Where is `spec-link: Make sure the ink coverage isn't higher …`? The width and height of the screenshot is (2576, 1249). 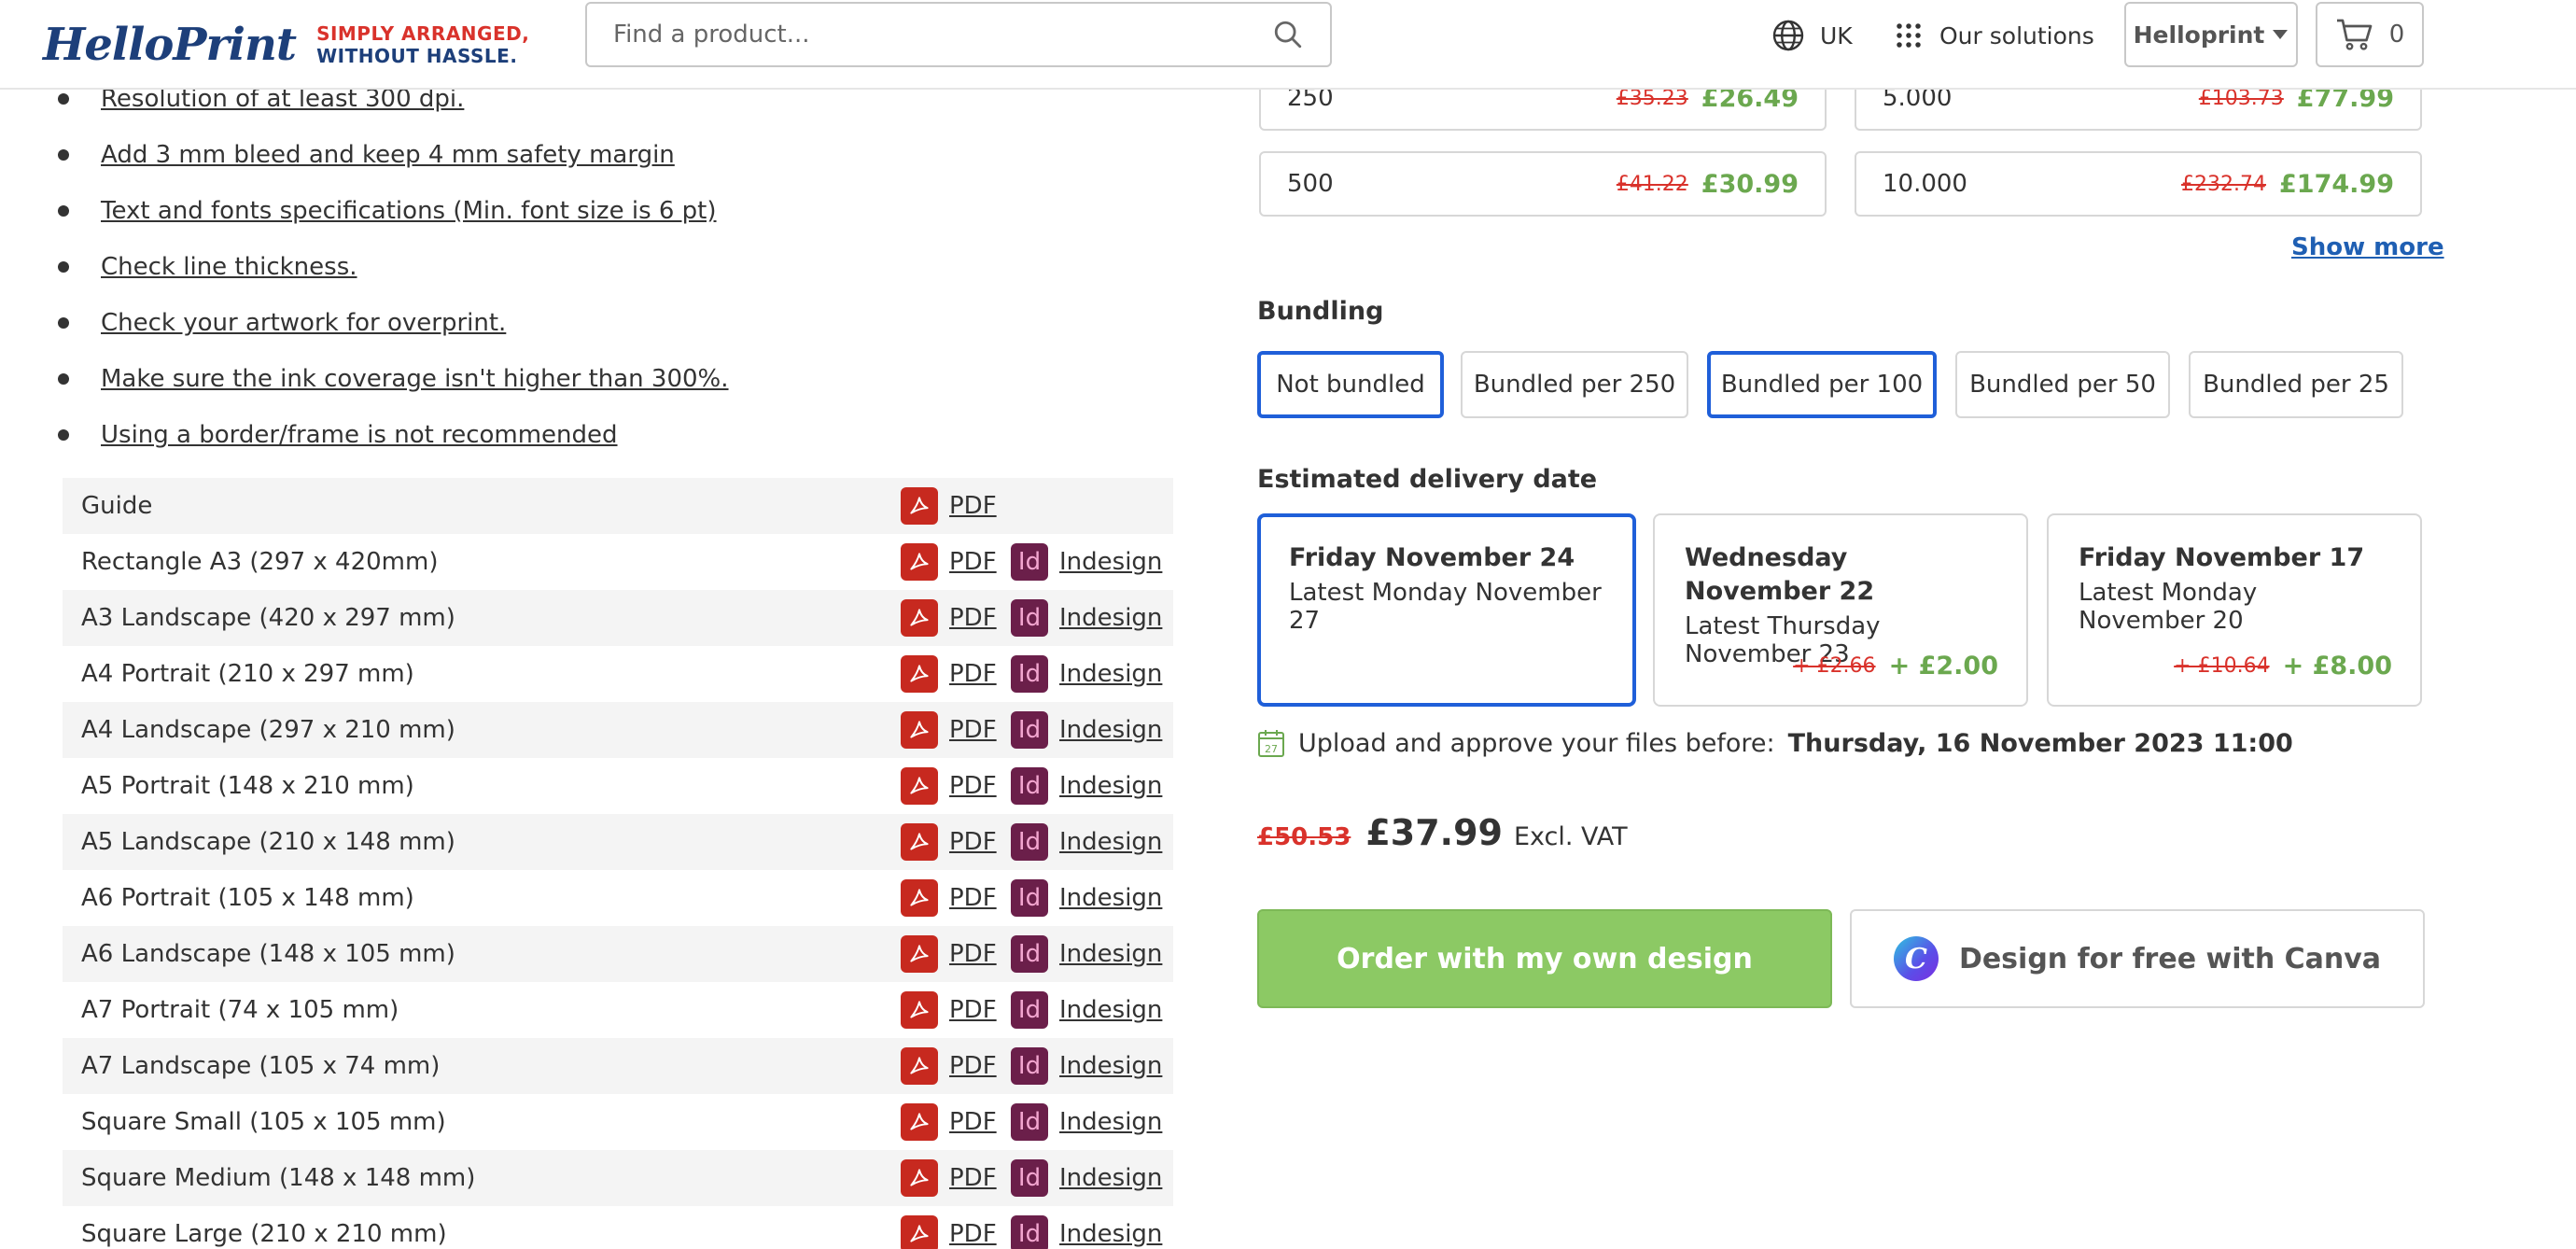
spec-link: Make sure the ink coverage isn't higher … is located at coordinates (415, 379).